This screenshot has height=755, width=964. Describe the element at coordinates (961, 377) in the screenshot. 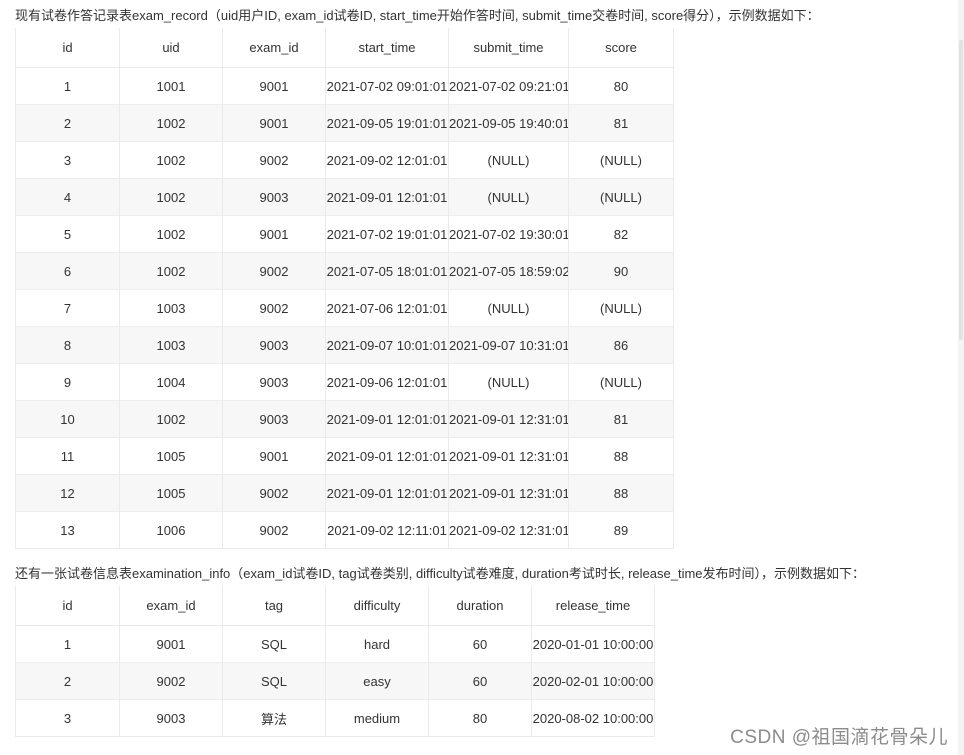

I see `page-scrollbar` at that location.